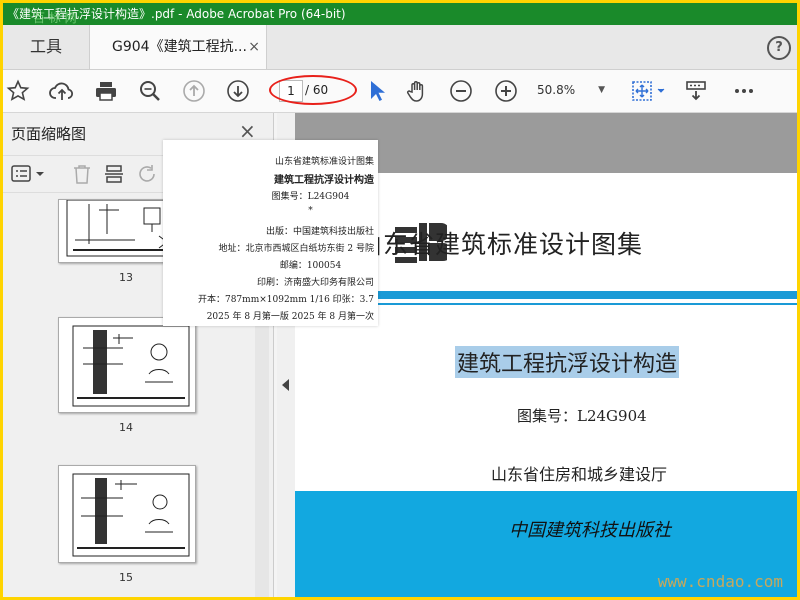  What do you see at coordinates (567, 362) in the screenshot?
I see `document-title: 建筑工程抗浮设计构造` at bounding box center [567, 362].